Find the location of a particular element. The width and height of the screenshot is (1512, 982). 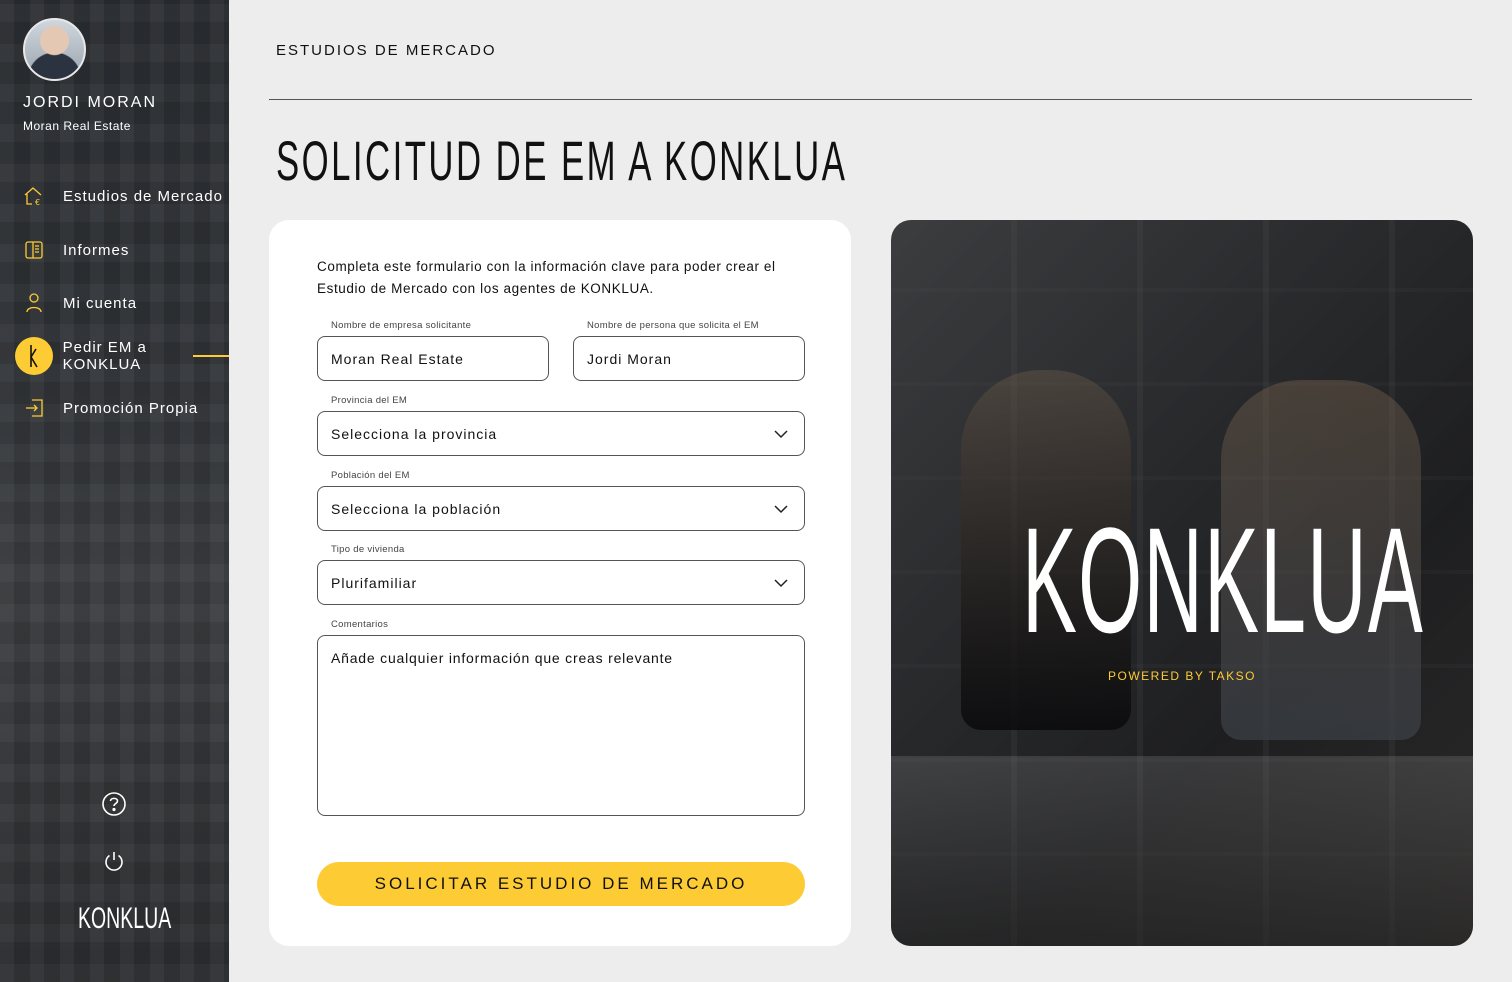

type-value: Plurifamiliar is located at coordinates (374, 582).